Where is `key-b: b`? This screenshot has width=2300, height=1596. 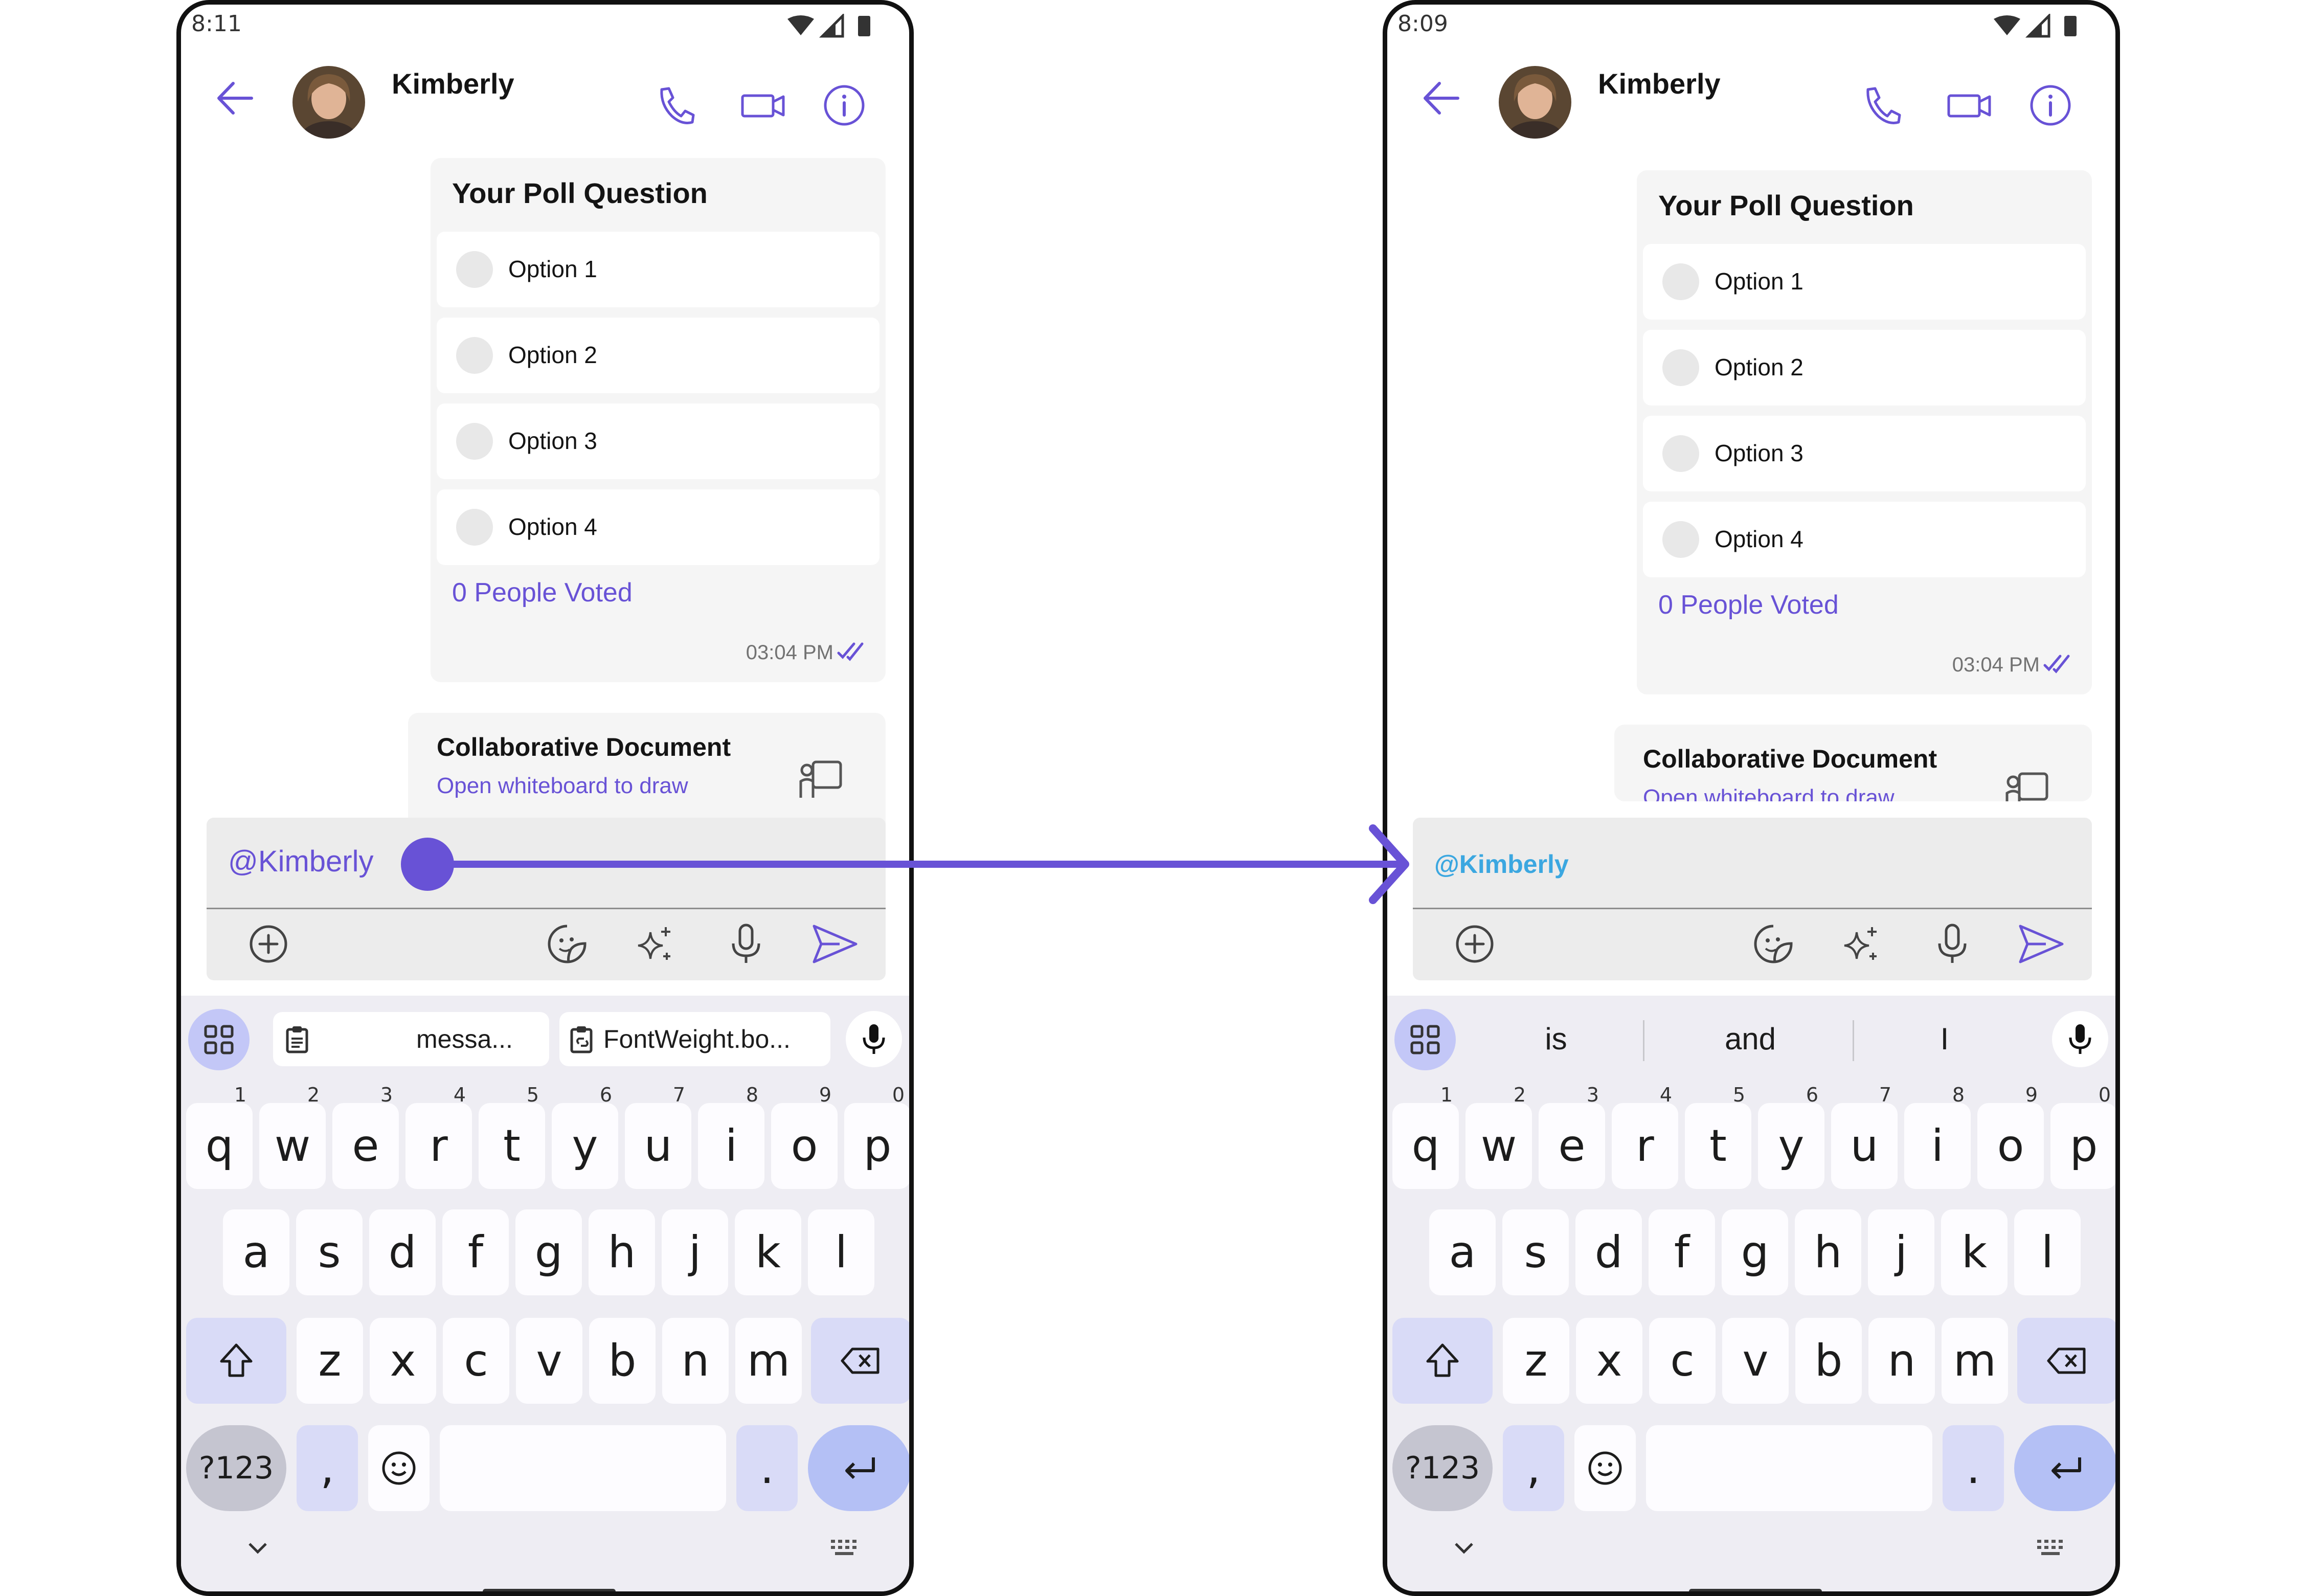 key-b: b is located at coordinates (622, 1361).